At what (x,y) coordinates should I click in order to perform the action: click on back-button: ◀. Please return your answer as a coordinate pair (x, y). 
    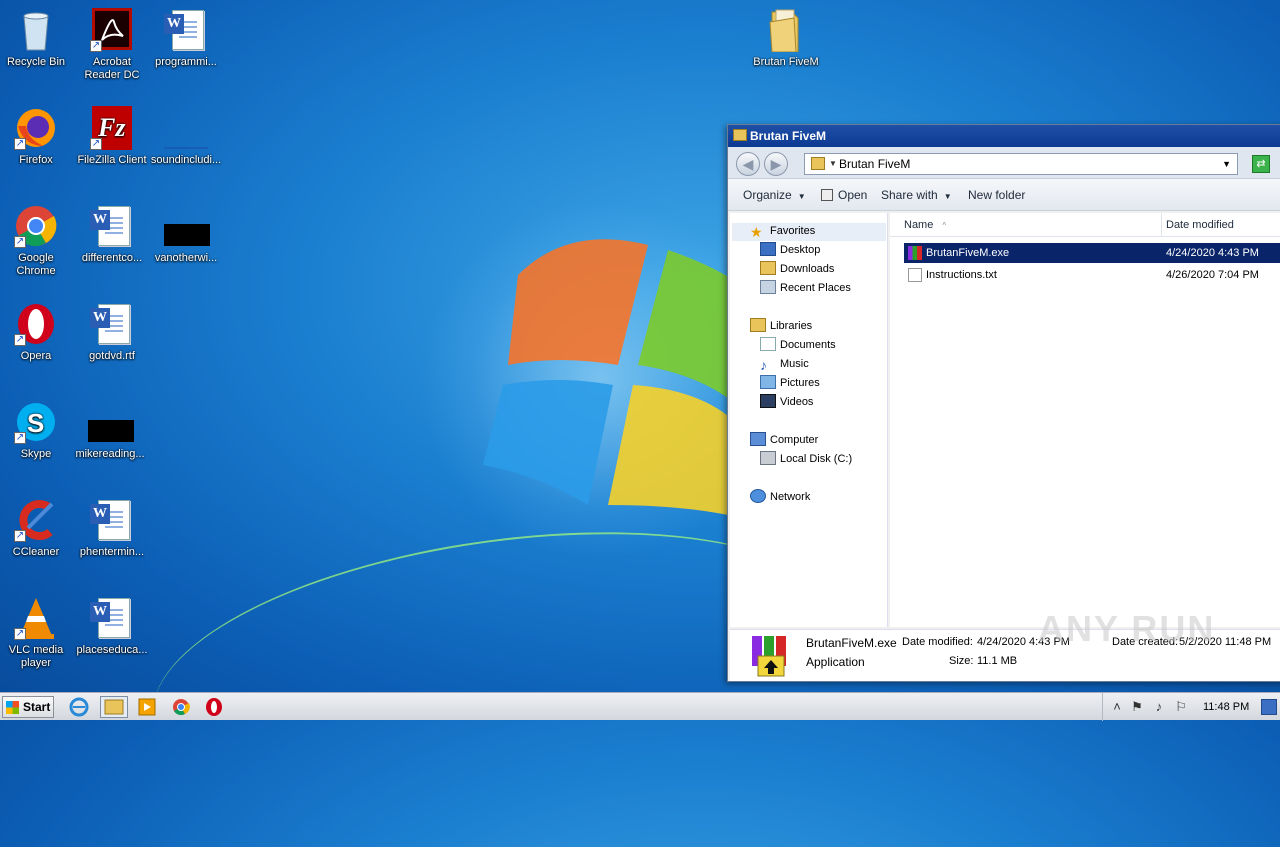
    Looking at the image, I should click on (748, 164).